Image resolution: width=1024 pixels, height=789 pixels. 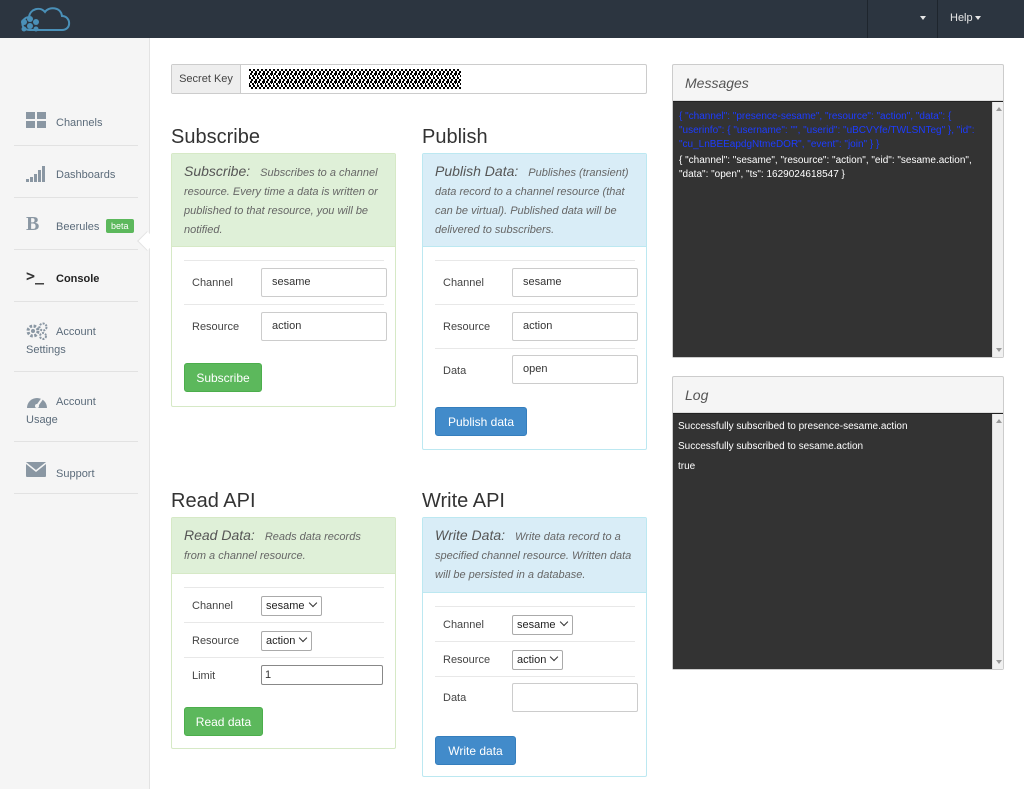 I want to click on read-resource-row: Resource action, so click(x=284, y=639).